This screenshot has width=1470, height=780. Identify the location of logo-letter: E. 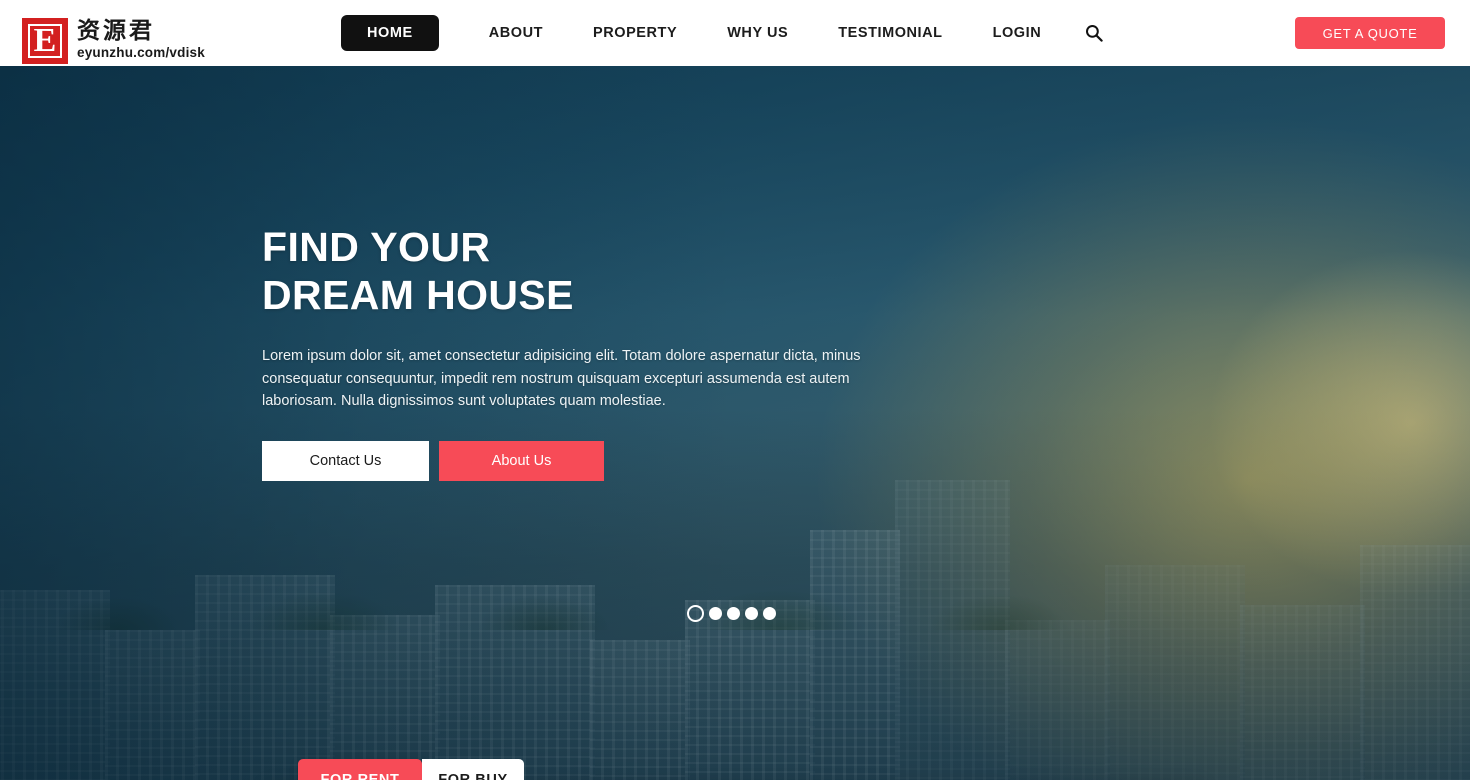
(45, 40).